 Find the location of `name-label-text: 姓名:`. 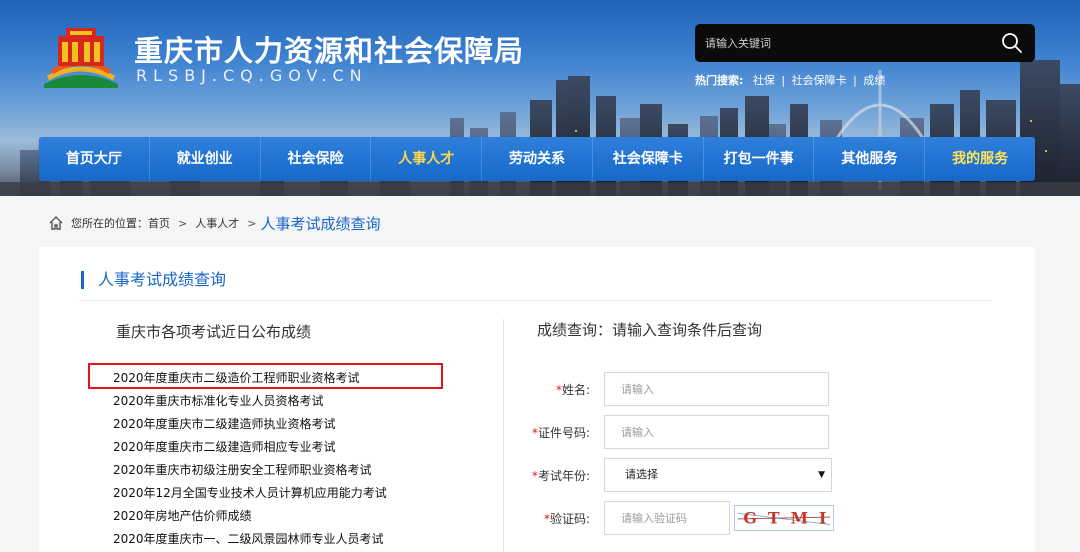

name-label-text: 姓名: is located at coordinates (575, 389).